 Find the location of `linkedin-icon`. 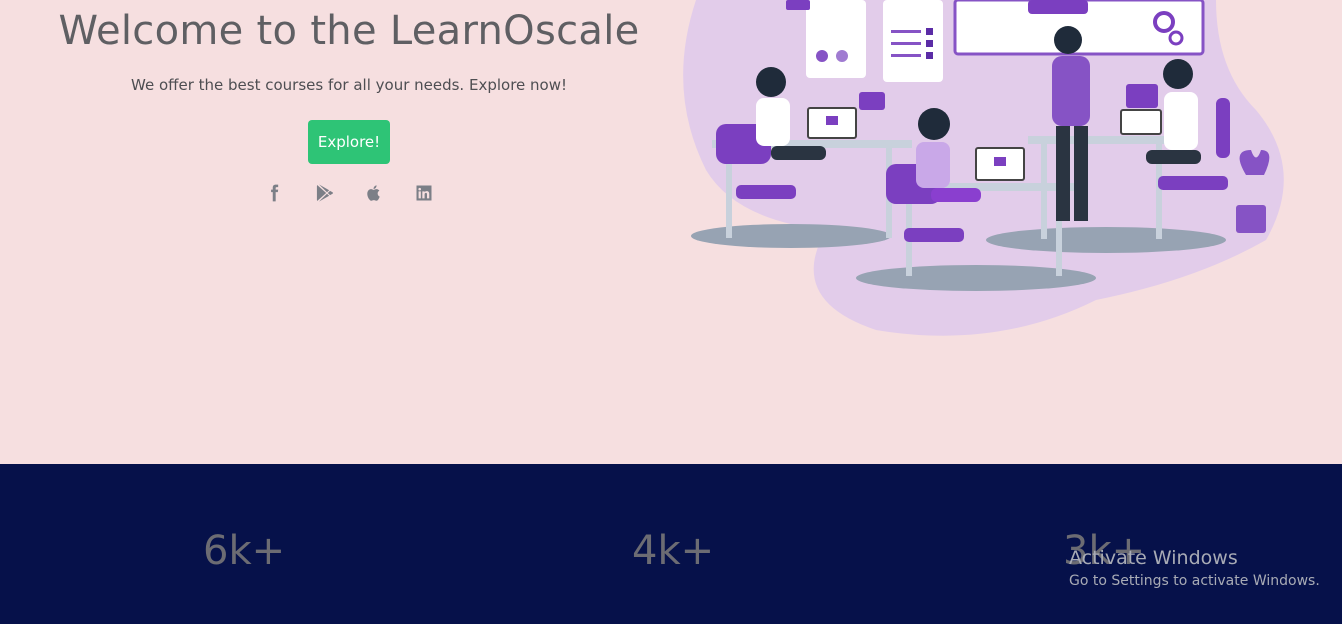

linkedin-icon is located at coordinates (424, 193).